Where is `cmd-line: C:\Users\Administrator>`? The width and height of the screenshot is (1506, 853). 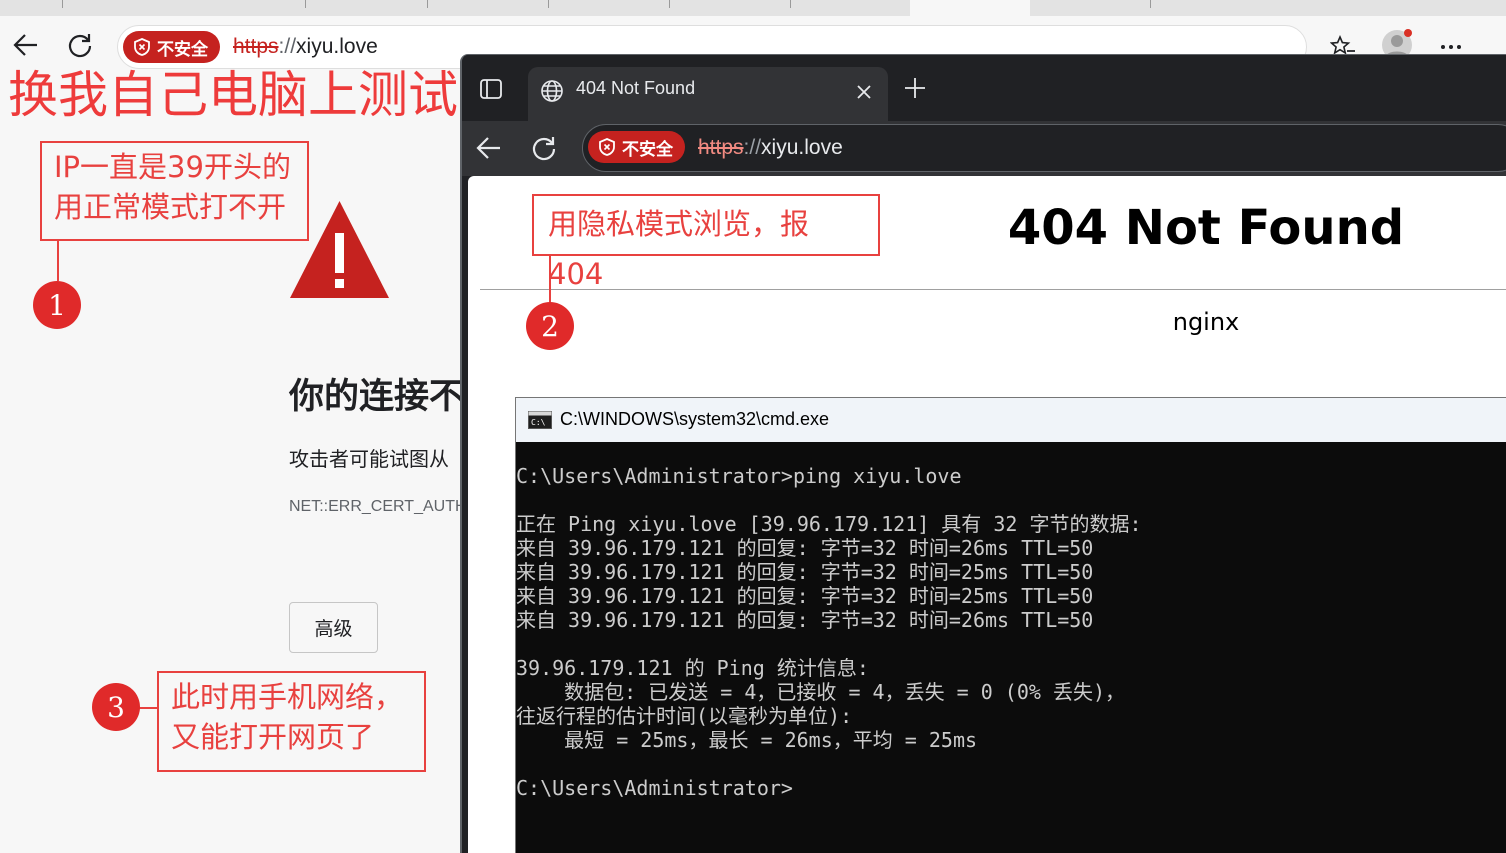
cmd-line: C:\Users\Administrator> is located at coordinates (654, 788).